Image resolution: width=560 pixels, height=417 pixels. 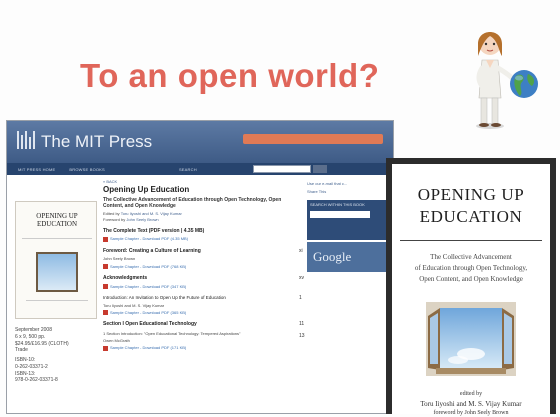 What do you see at coordinates (57, 243) in the screenshot?
I see `thumbnail-rule` at bounding box center [57, 243].